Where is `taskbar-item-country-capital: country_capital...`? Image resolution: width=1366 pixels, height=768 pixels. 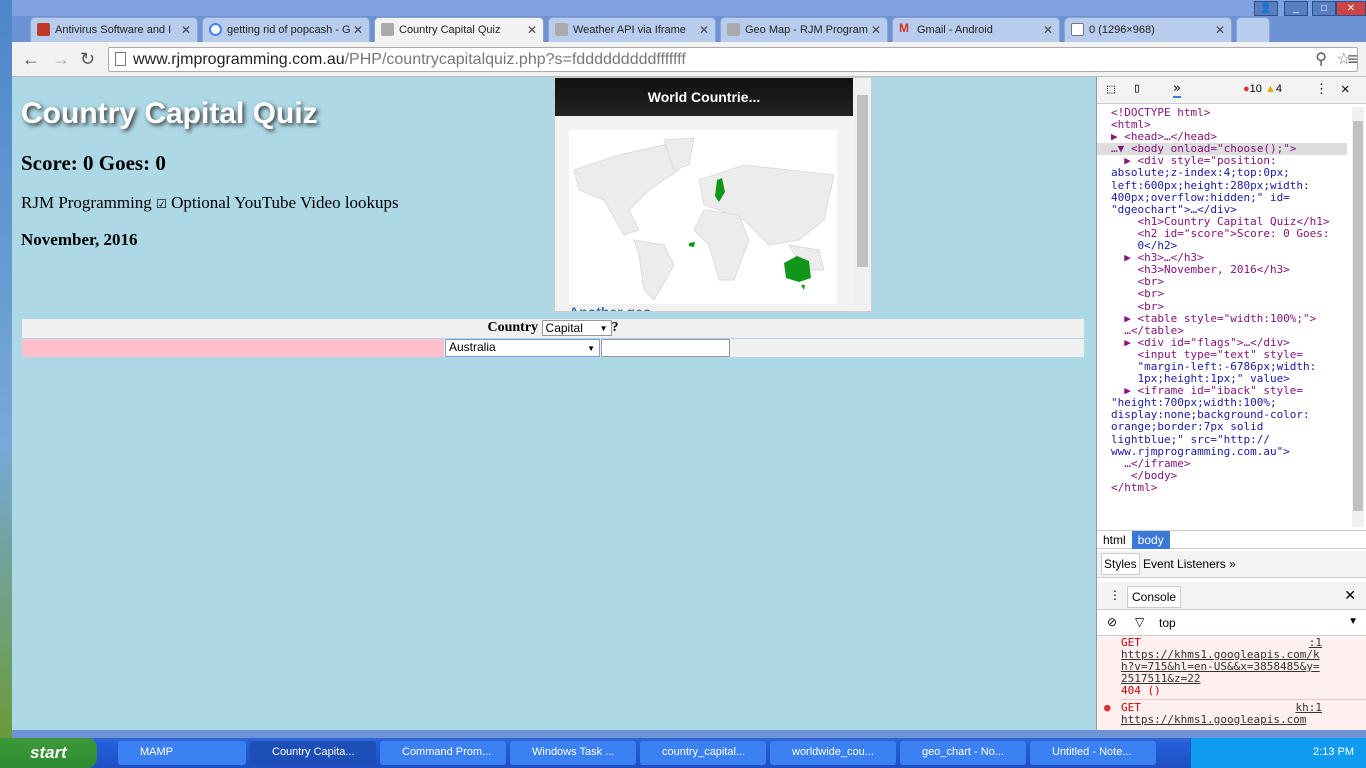 taskbar-item-country-capital: country_capital... is located at coordinates (703, 753).